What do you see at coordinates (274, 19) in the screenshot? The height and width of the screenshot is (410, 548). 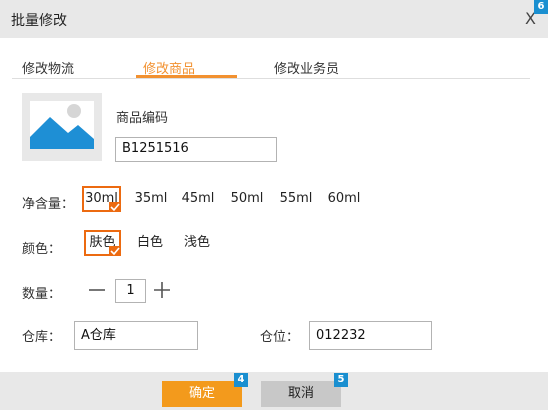 I see `dialog-header: 批量修改` at bounding box center [274, 19].